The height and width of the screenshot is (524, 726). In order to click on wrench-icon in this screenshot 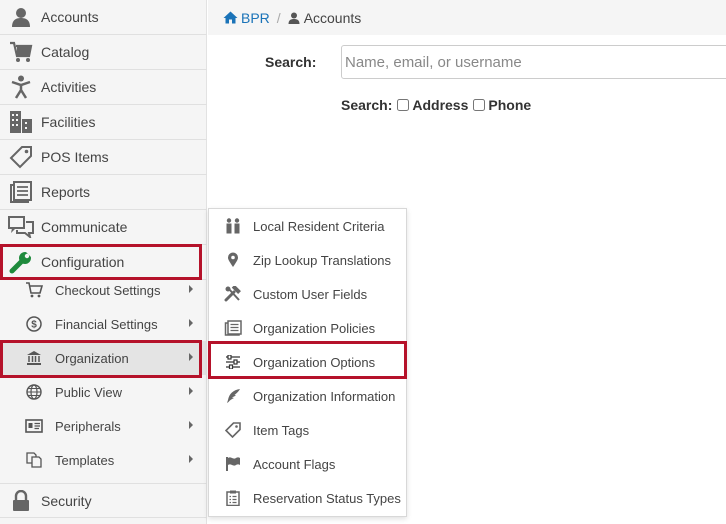, I will do `click(21, 262)`.